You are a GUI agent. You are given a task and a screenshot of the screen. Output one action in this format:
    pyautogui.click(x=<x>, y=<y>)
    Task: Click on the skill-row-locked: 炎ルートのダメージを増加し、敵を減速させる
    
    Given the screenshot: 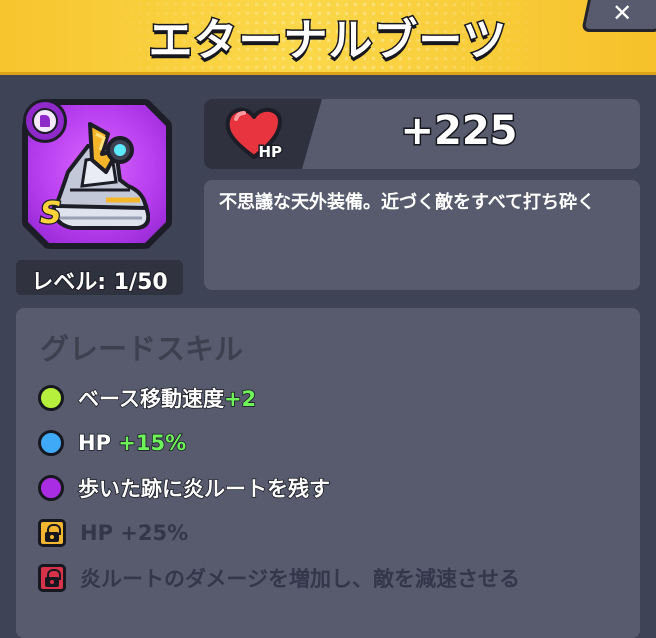 What is the action you would take?
    pyautogui.click(x=279, y=578)
    